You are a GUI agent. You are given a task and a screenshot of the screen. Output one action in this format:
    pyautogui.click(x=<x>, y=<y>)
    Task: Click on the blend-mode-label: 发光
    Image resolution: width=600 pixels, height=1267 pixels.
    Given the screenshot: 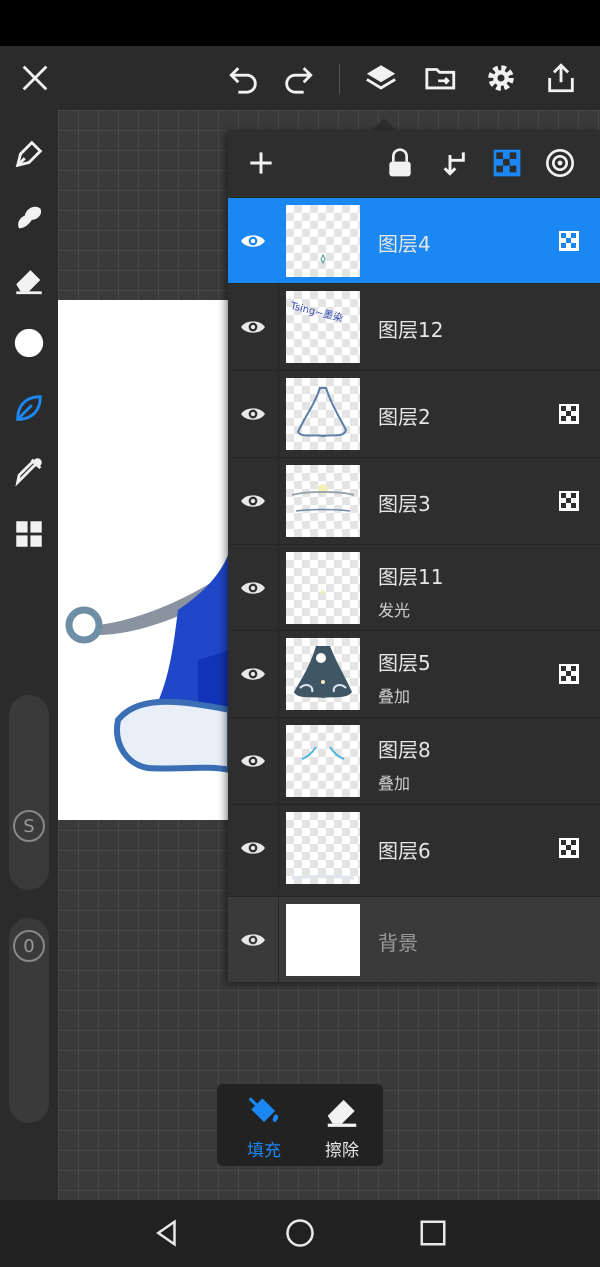 What is the action you would take?
    pyautogui.click(x=394, y=610)
    